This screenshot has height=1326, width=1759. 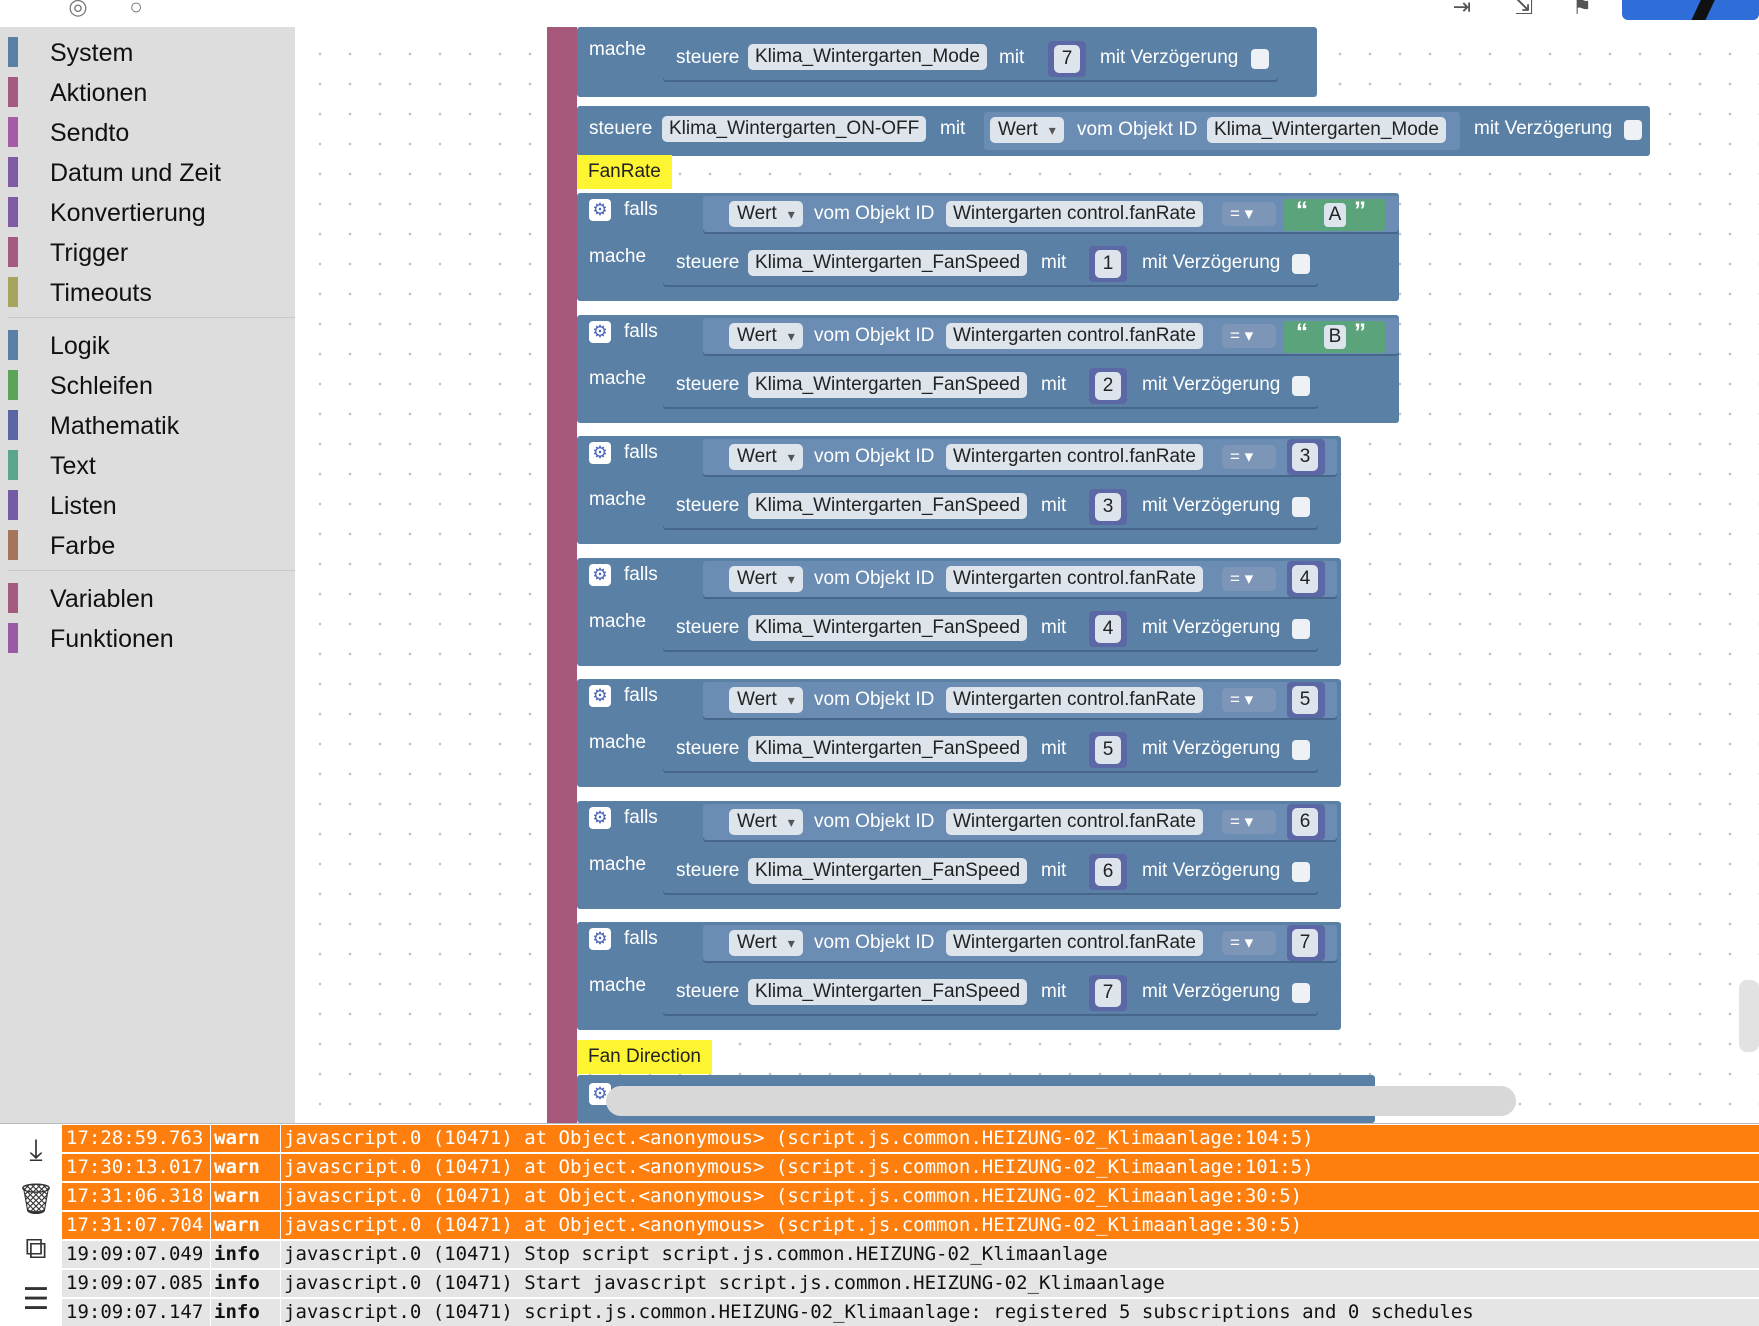 What do you see at coordinates (644, 1057) in the screenshot?
I see `comment-block: Fan Direction` at bounding box center [644, 1057].